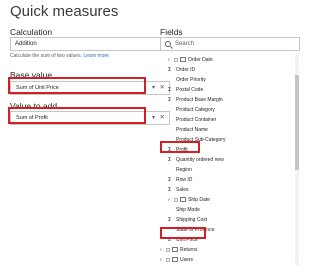 This screenshot has height=275, width=320. Describe the element at coordinates (96, 56) in the screenshot. I see `learn-more-link: Learn more` at that location.